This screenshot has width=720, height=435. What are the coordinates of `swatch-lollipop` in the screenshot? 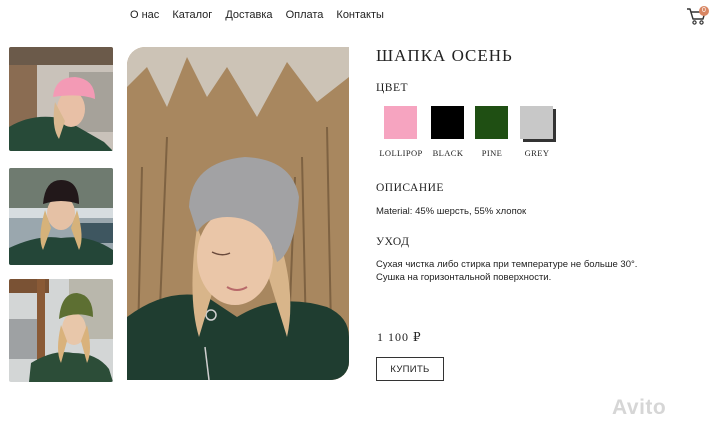 It's located at (400, 122).